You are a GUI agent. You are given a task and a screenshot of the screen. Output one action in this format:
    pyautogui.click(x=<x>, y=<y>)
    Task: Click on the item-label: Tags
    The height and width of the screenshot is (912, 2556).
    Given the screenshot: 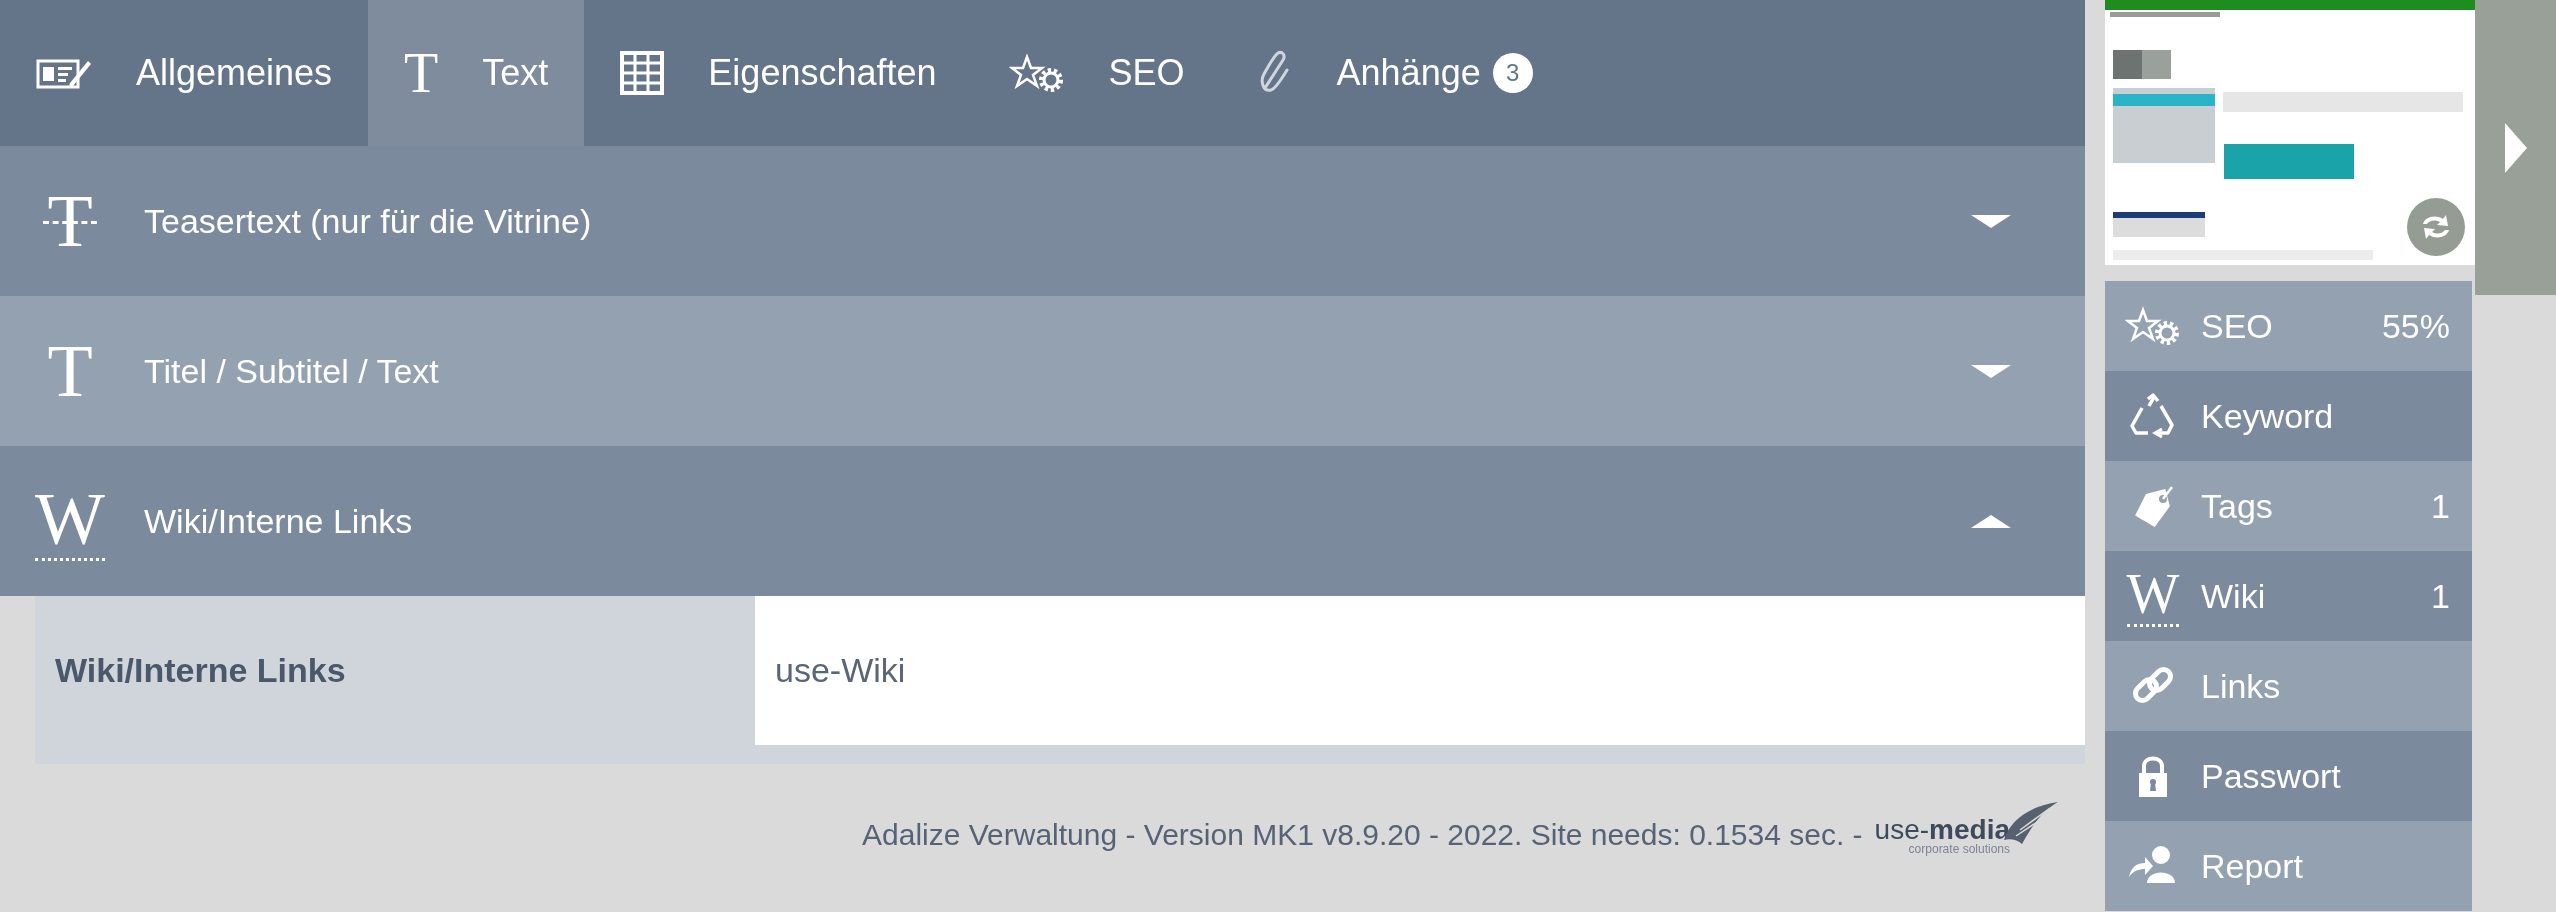 What is the action you would take?
    pyautogui.click(x=2237, y=506)
    